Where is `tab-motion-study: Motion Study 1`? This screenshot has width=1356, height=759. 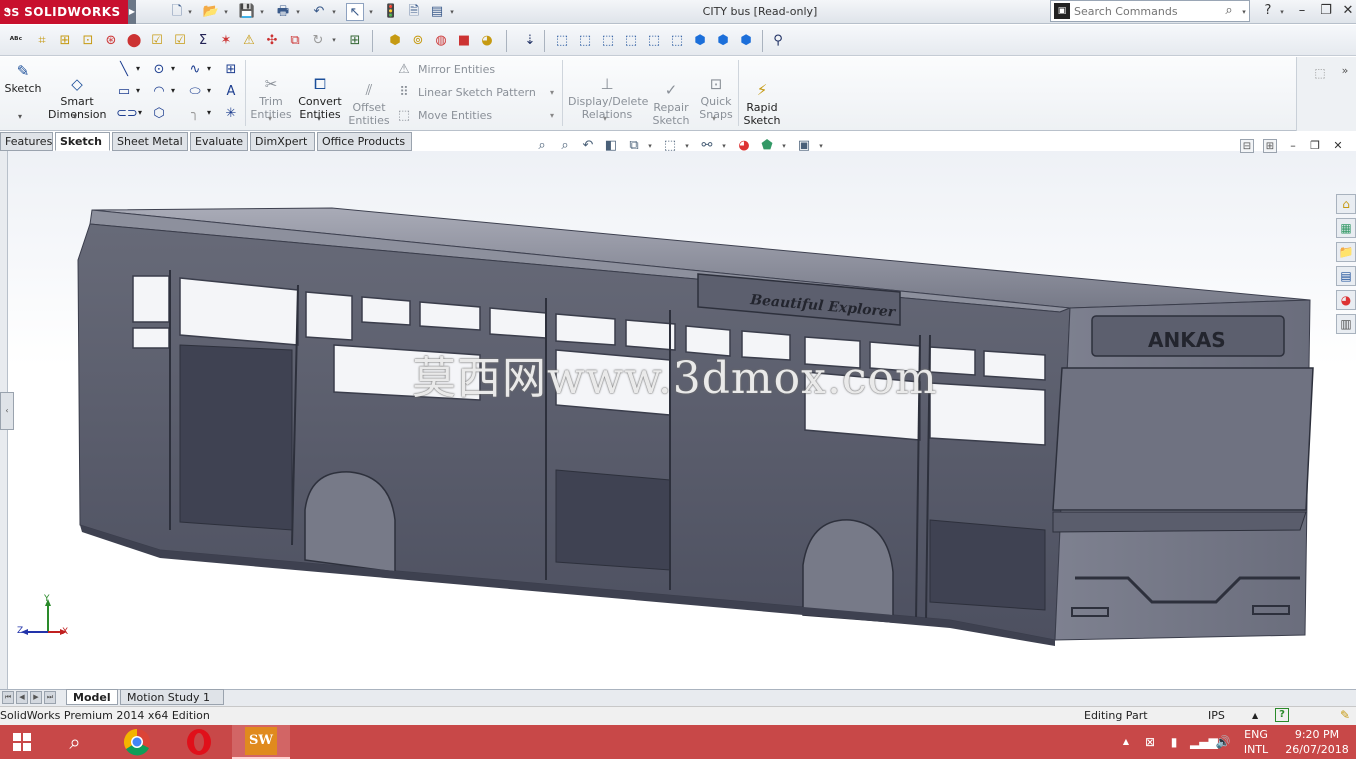
tab-motion-study: Motion Study 1 is located at coordinates (172, 697).